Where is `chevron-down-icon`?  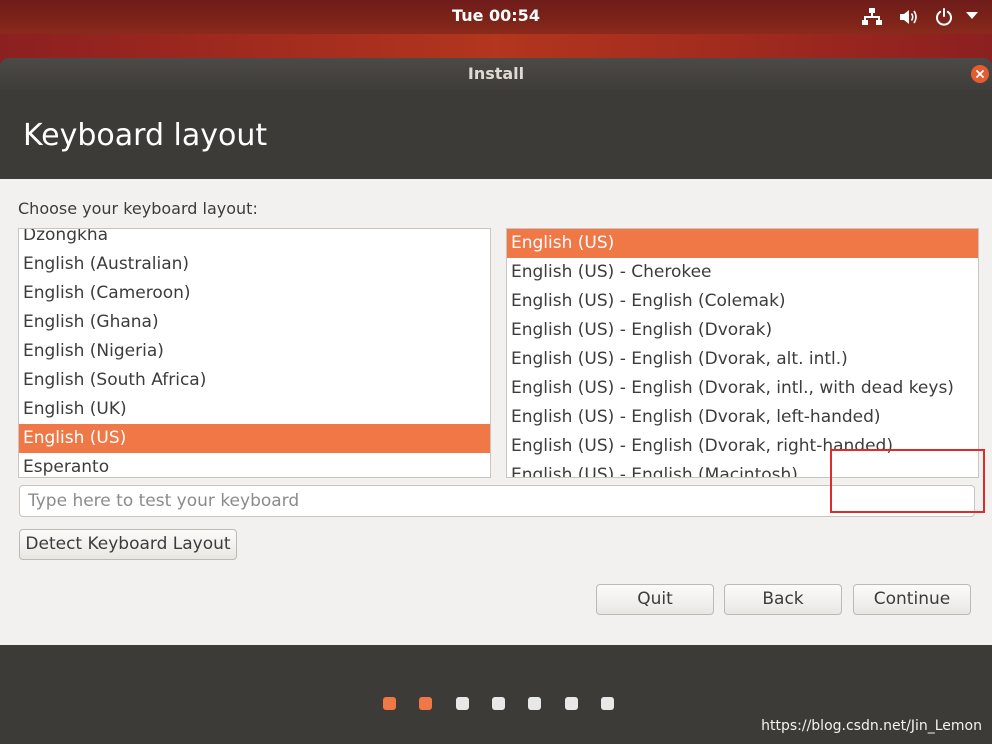
chevron-down-icon is located at coordinates (972, 20).